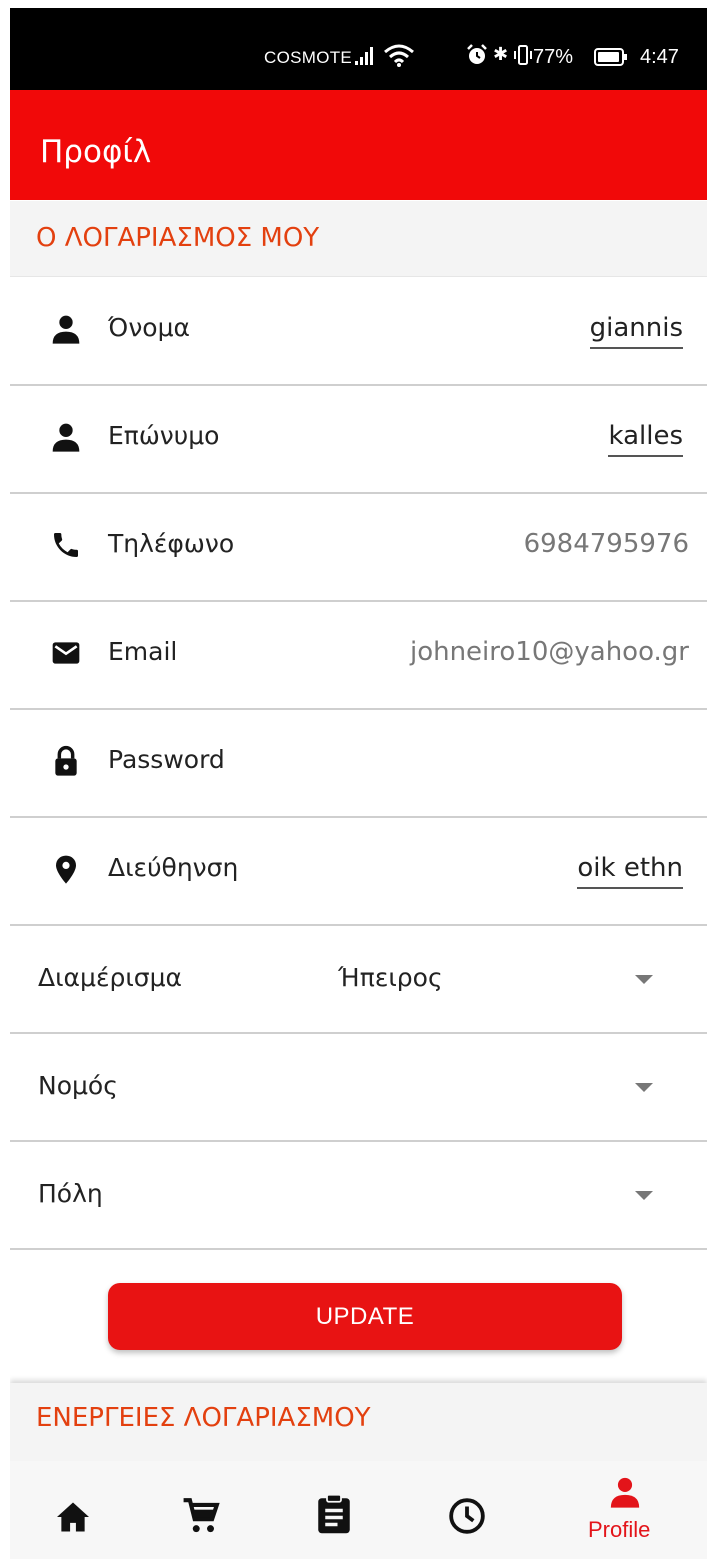  I want to click on prefecture-label: Νομός, so click(78, 1085).